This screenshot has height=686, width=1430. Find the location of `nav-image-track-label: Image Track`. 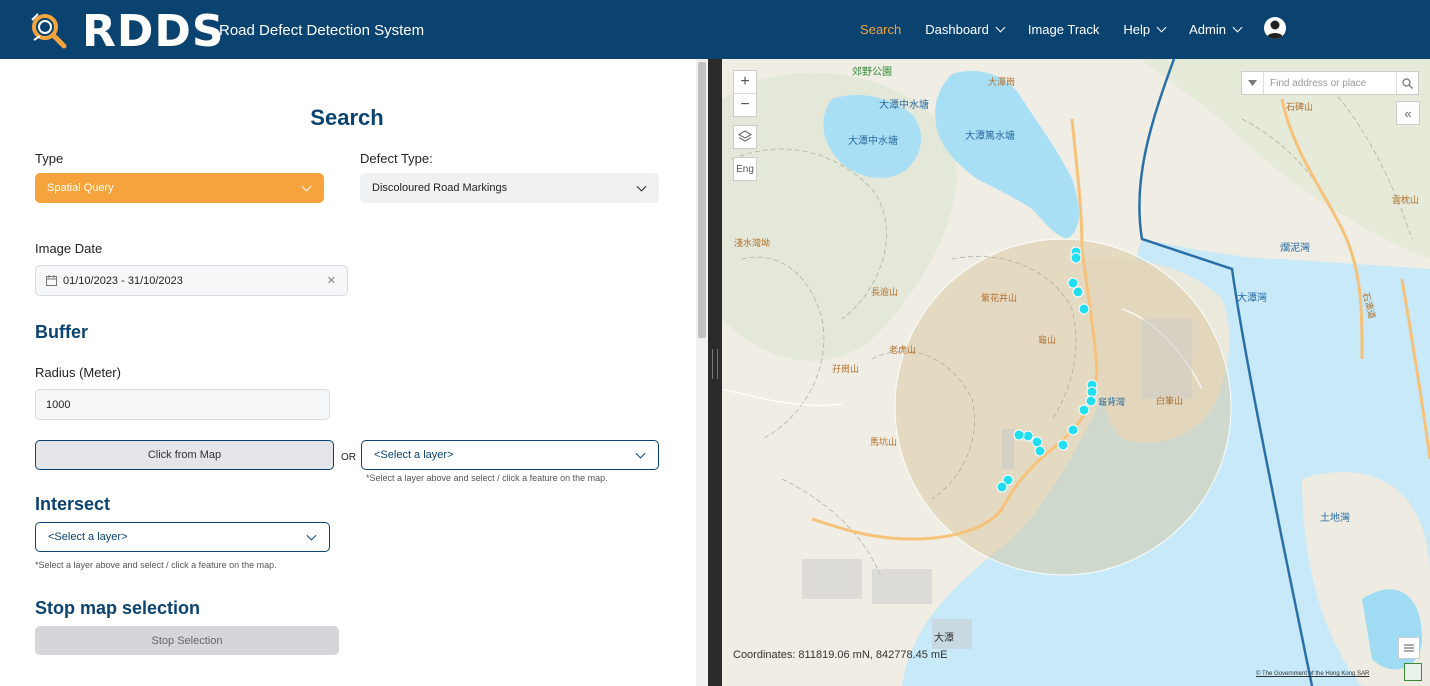

nav-image-track-label: Image Track is located at coordinates (1063, 29).